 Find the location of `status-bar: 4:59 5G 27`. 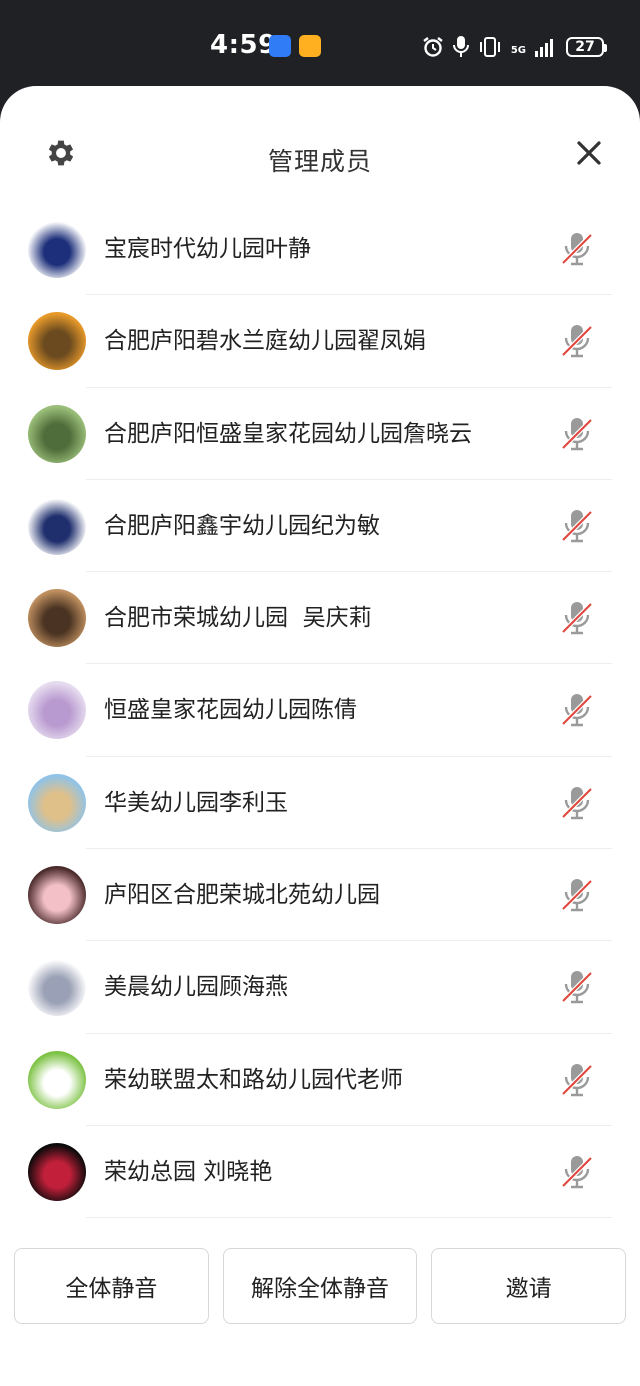

status-bar: 4:59 5G 27 is located at coordinates (320, 46).